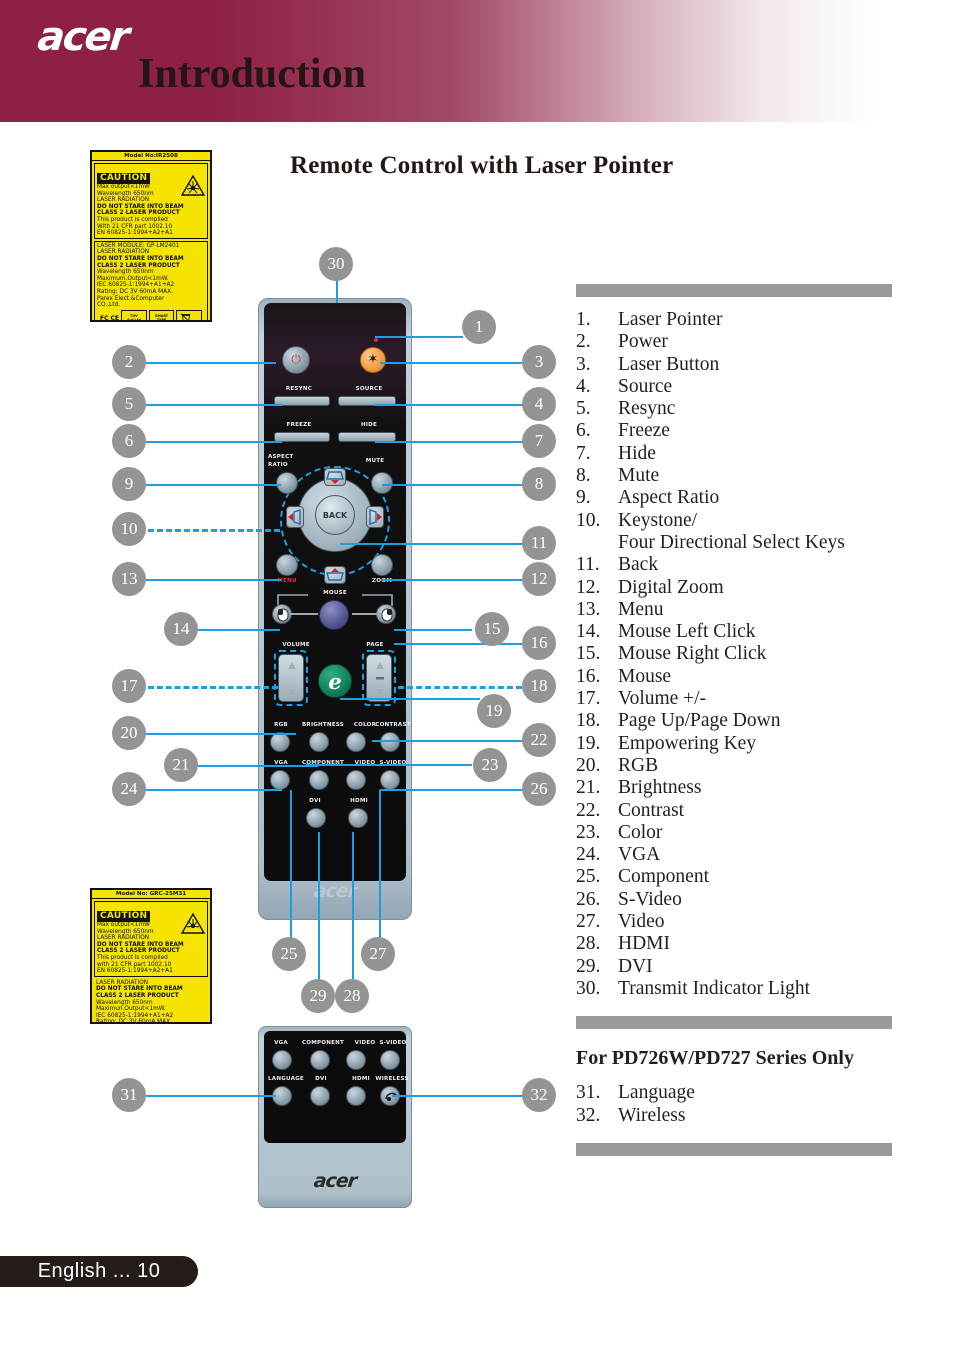  What do you see at coordinates (129, 404) in the screenshot?
I see `callout-5: 5` at bounding box center [129, 404].